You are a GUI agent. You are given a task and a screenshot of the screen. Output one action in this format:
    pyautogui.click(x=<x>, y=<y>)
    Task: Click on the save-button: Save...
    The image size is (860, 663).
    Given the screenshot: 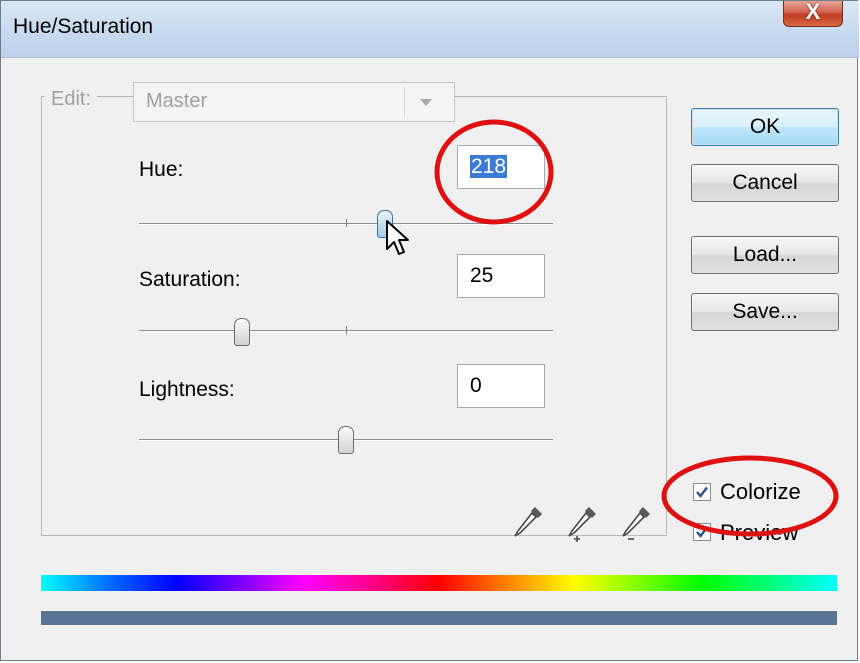 What is the action you would take?
    pyautogui.click(x=765, y=312)
    